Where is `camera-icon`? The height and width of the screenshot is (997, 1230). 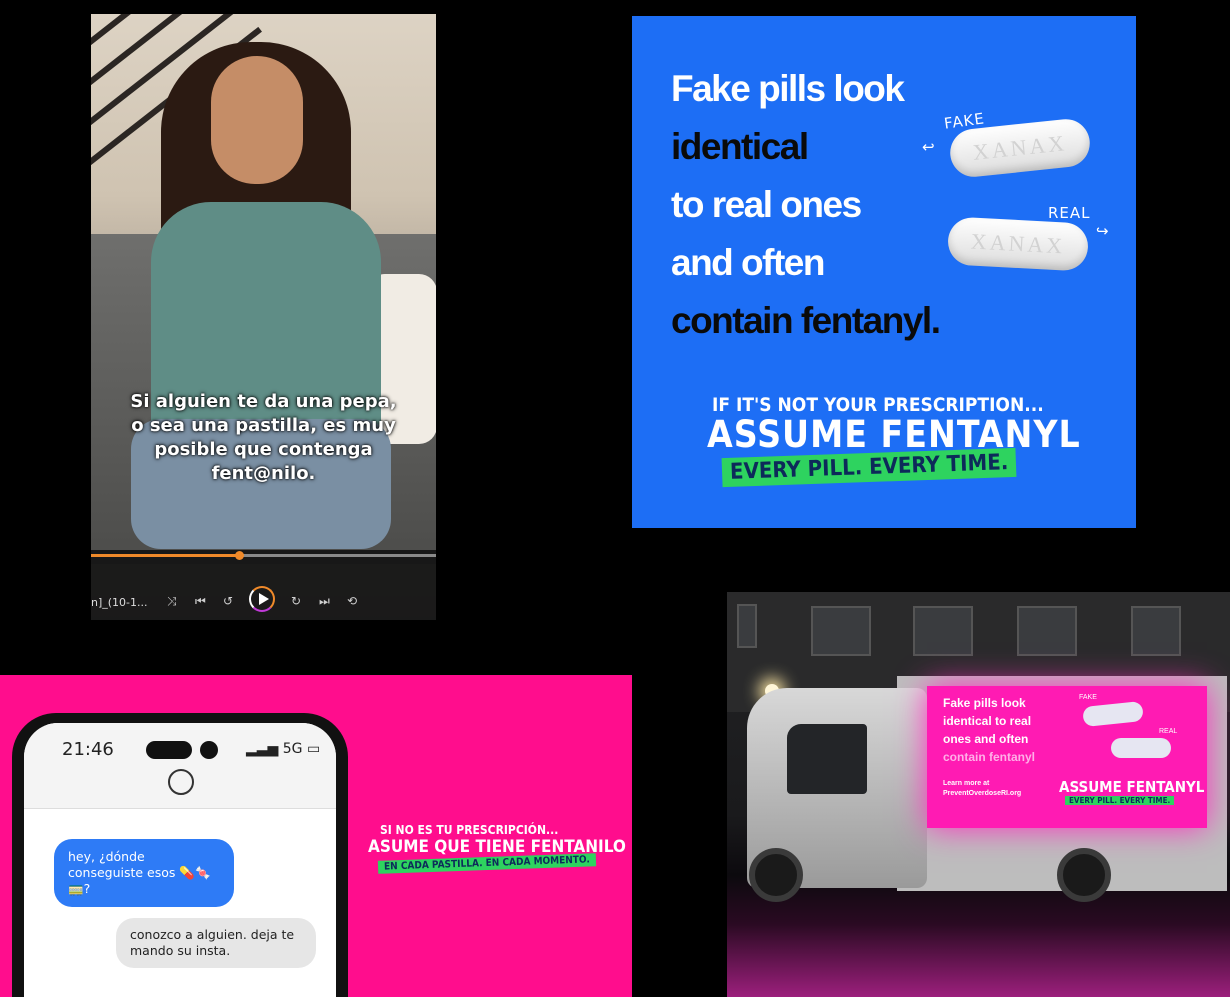
camera-icon is located at coordinates (209, 750).